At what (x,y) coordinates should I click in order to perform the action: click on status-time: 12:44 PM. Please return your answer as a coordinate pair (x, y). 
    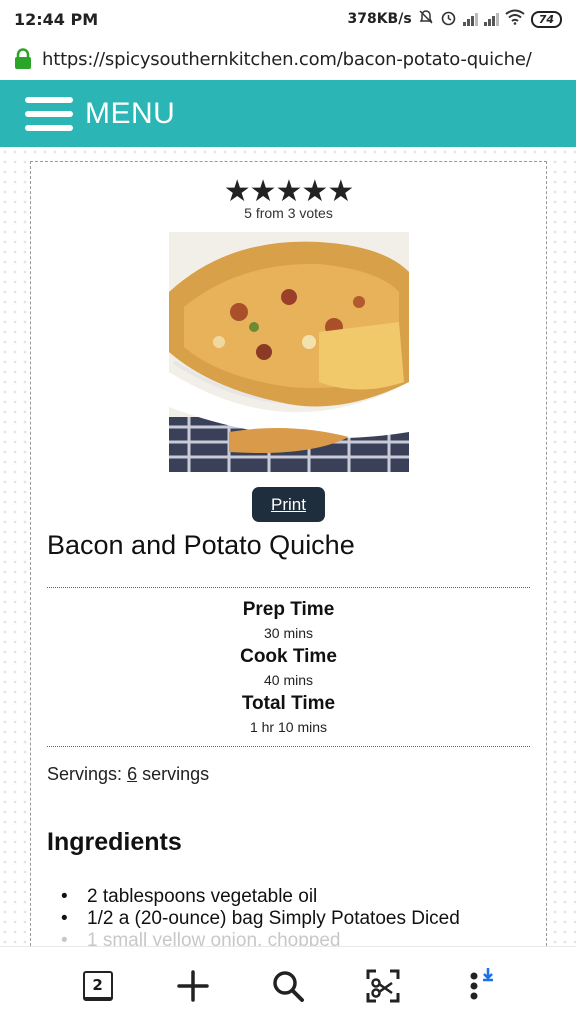
    Looking at the image, I should click on (56, 19).